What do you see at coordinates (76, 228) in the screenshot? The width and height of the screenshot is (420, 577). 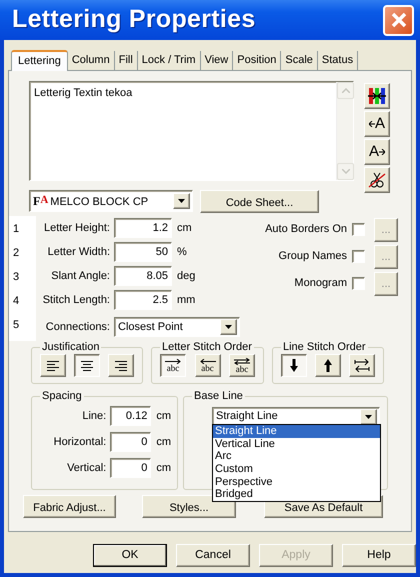 I see `field-label: Letter Height:` at bounding box center [76, 228].